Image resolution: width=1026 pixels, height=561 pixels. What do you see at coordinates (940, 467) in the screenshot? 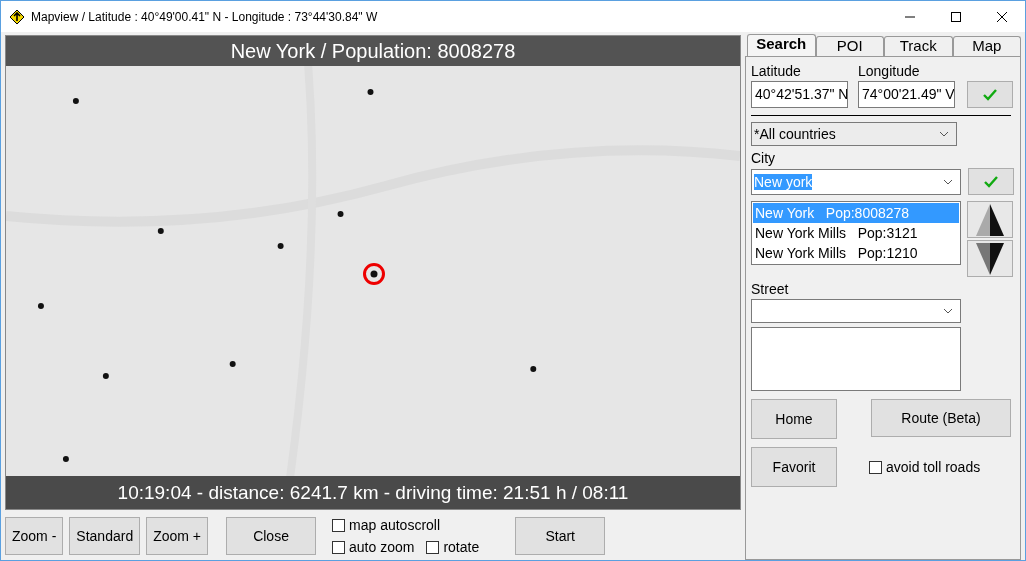
I see `checkbox: avoid toll roads` at bounding box center [940, 467].